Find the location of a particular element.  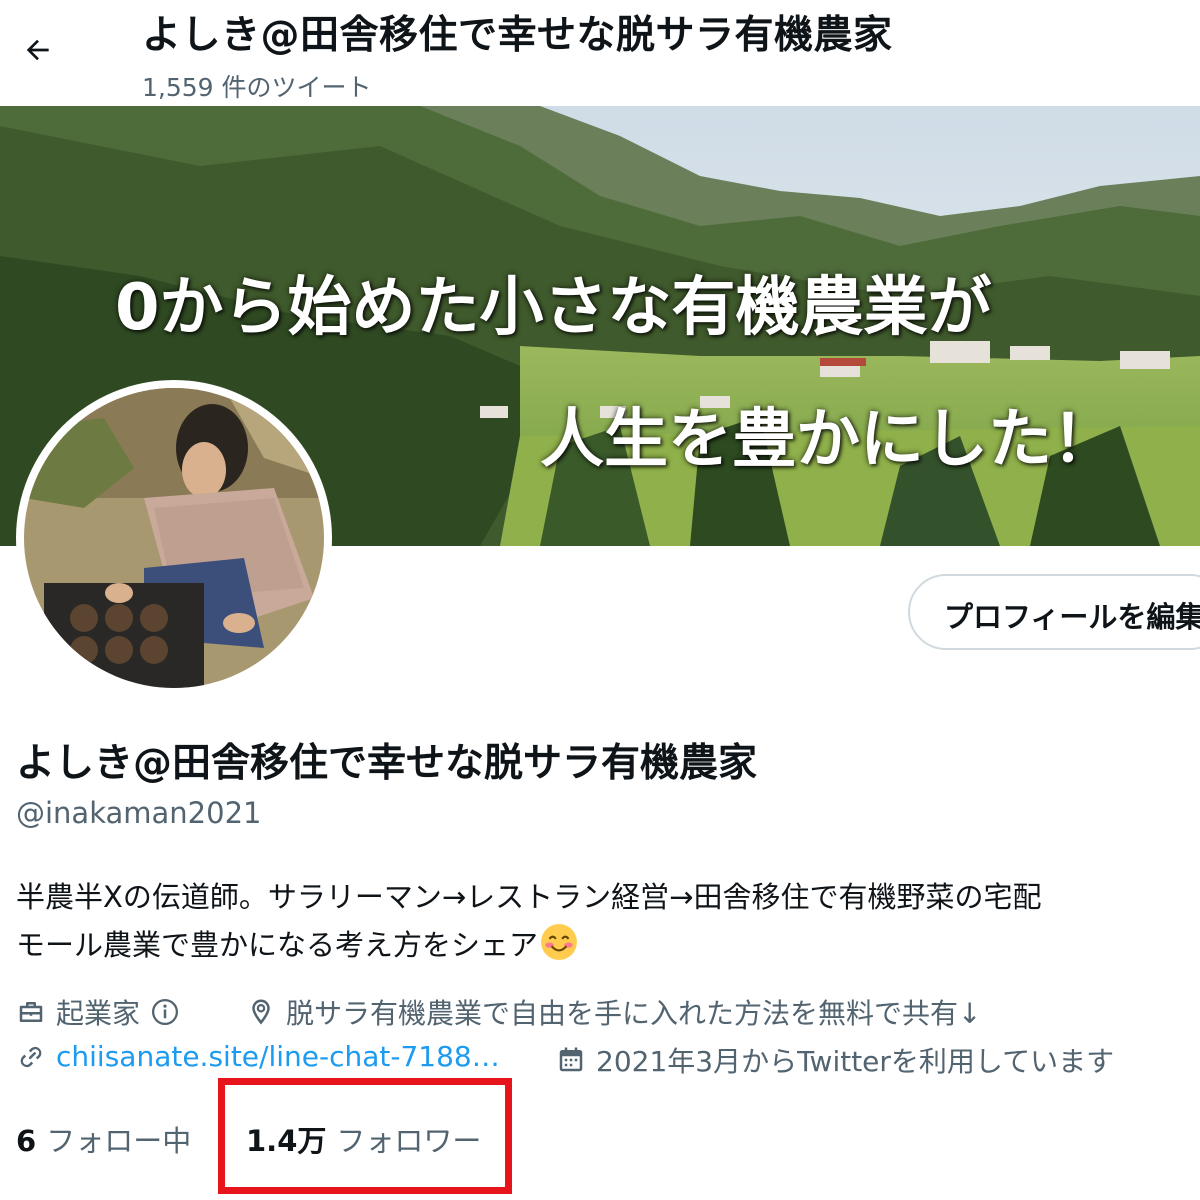

banner-headline-2: 人生を豊かにした！ is located at coordinates (828, 440).